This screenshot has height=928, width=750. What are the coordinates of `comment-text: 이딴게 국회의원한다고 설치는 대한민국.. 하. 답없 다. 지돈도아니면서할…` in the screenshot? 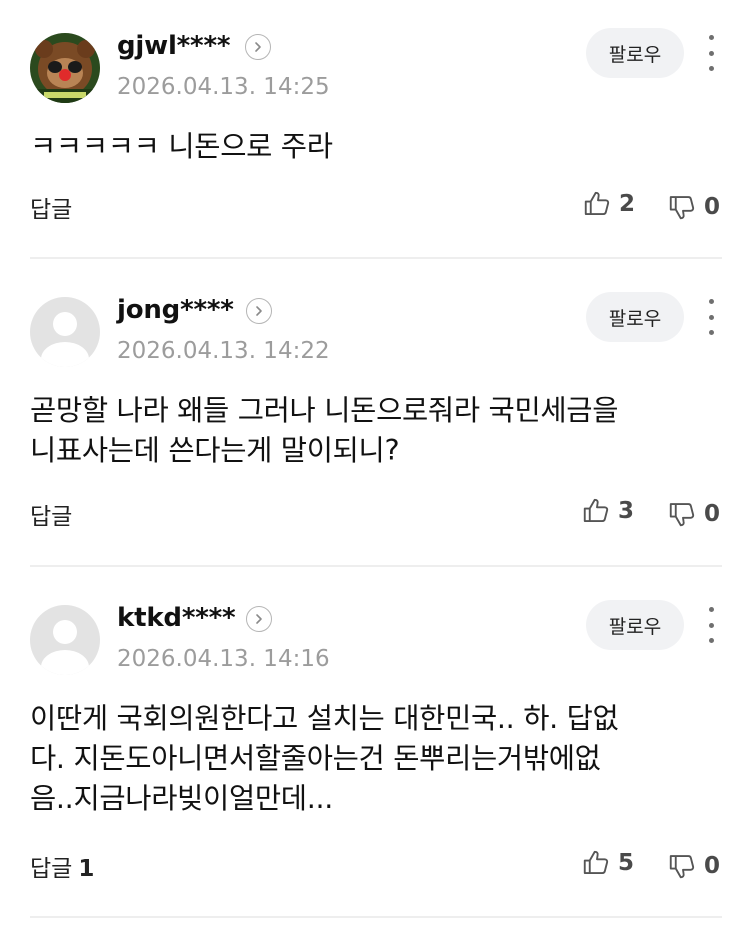 It's located at (370, 759).